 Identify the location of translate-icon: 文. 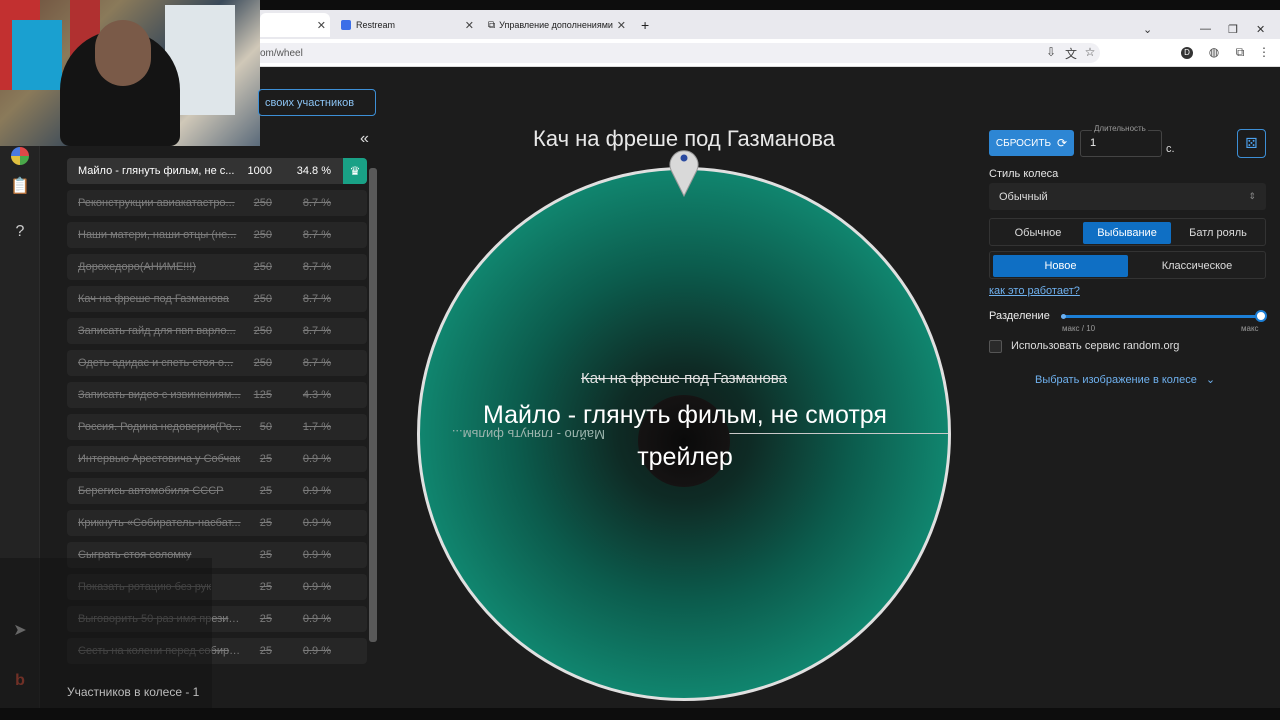
(1071, 53).